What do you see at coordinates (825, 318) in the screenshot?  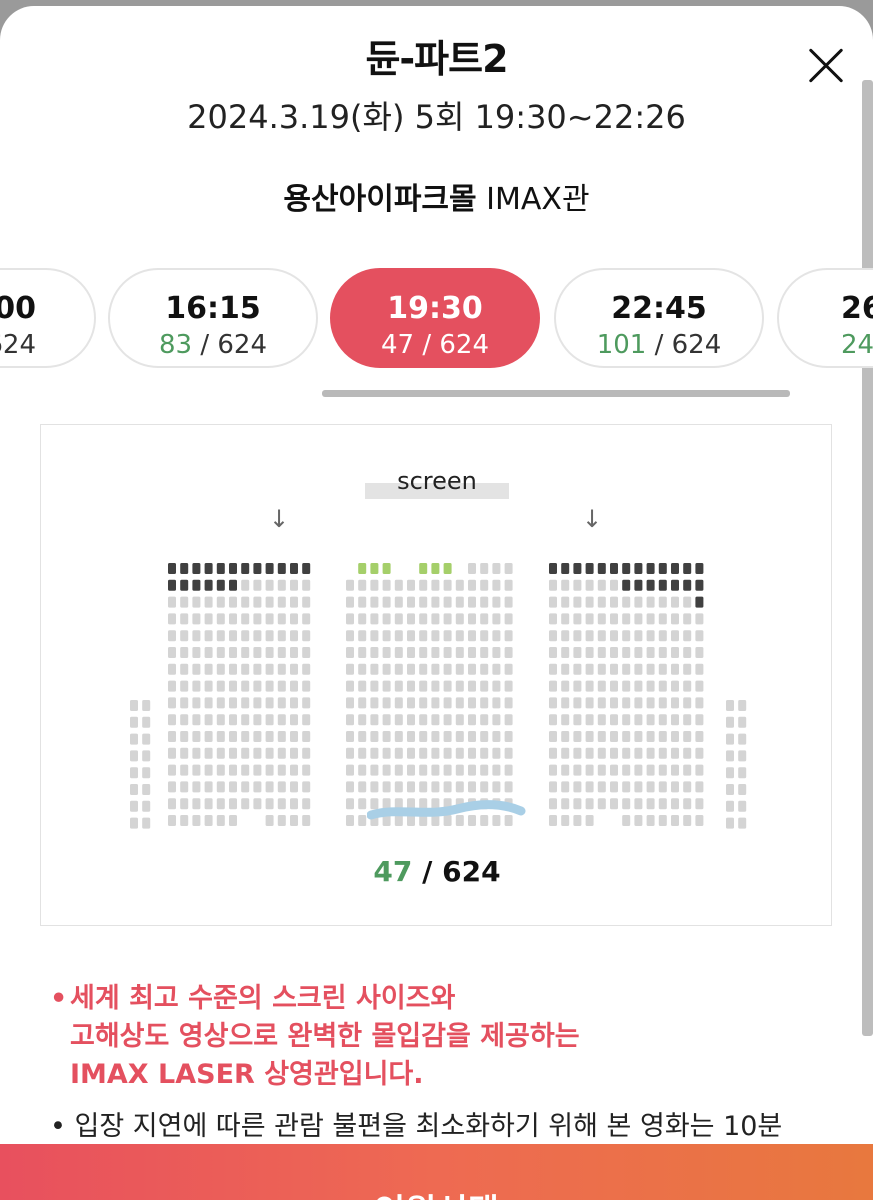 I see `showtime-item: 26 248` at bounding box center [825, 318].